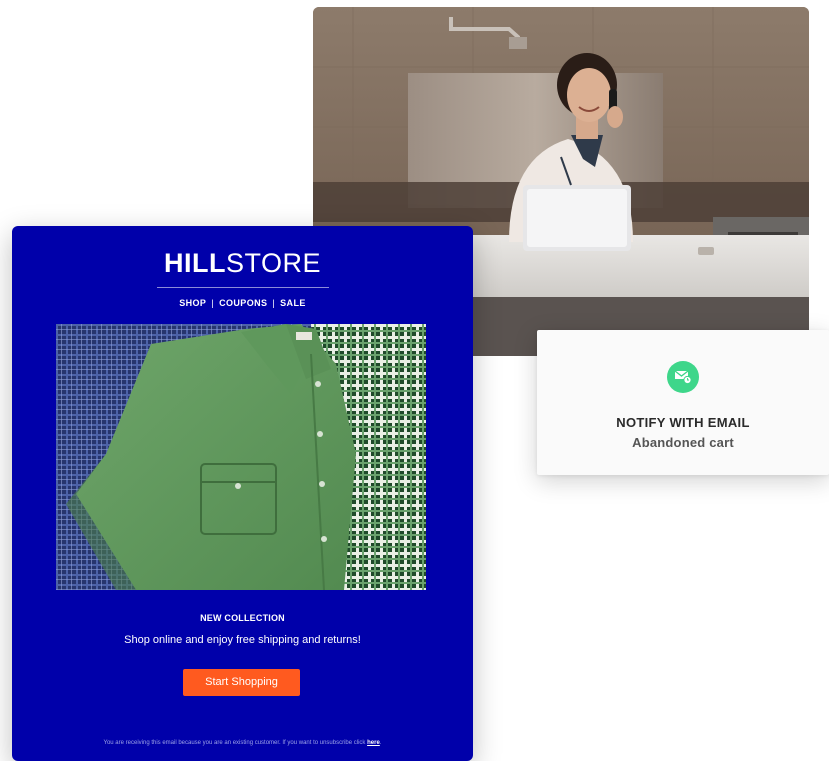 The width and height of the screenshot is (829, 761). I want to click on brand-logo-bold: HILL, so click(194, 263).